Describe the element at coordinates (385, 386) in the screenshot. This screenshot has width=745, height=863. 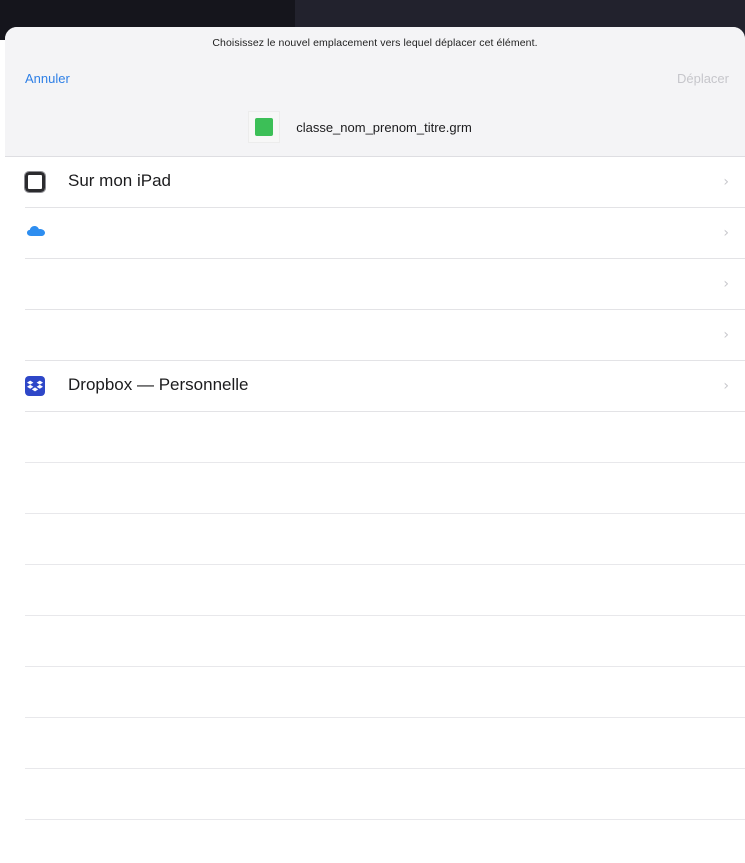
I see `location-dropbox: Dropbox — Personnelle ›` at that location.